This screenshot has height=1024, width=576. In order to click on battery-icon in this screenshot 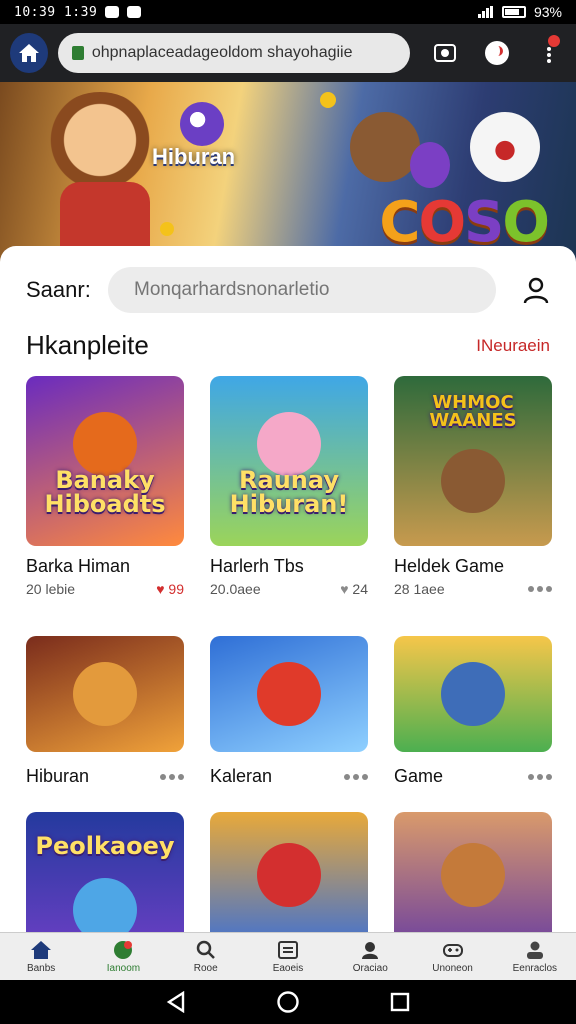, I will do `click(513, 12)`.